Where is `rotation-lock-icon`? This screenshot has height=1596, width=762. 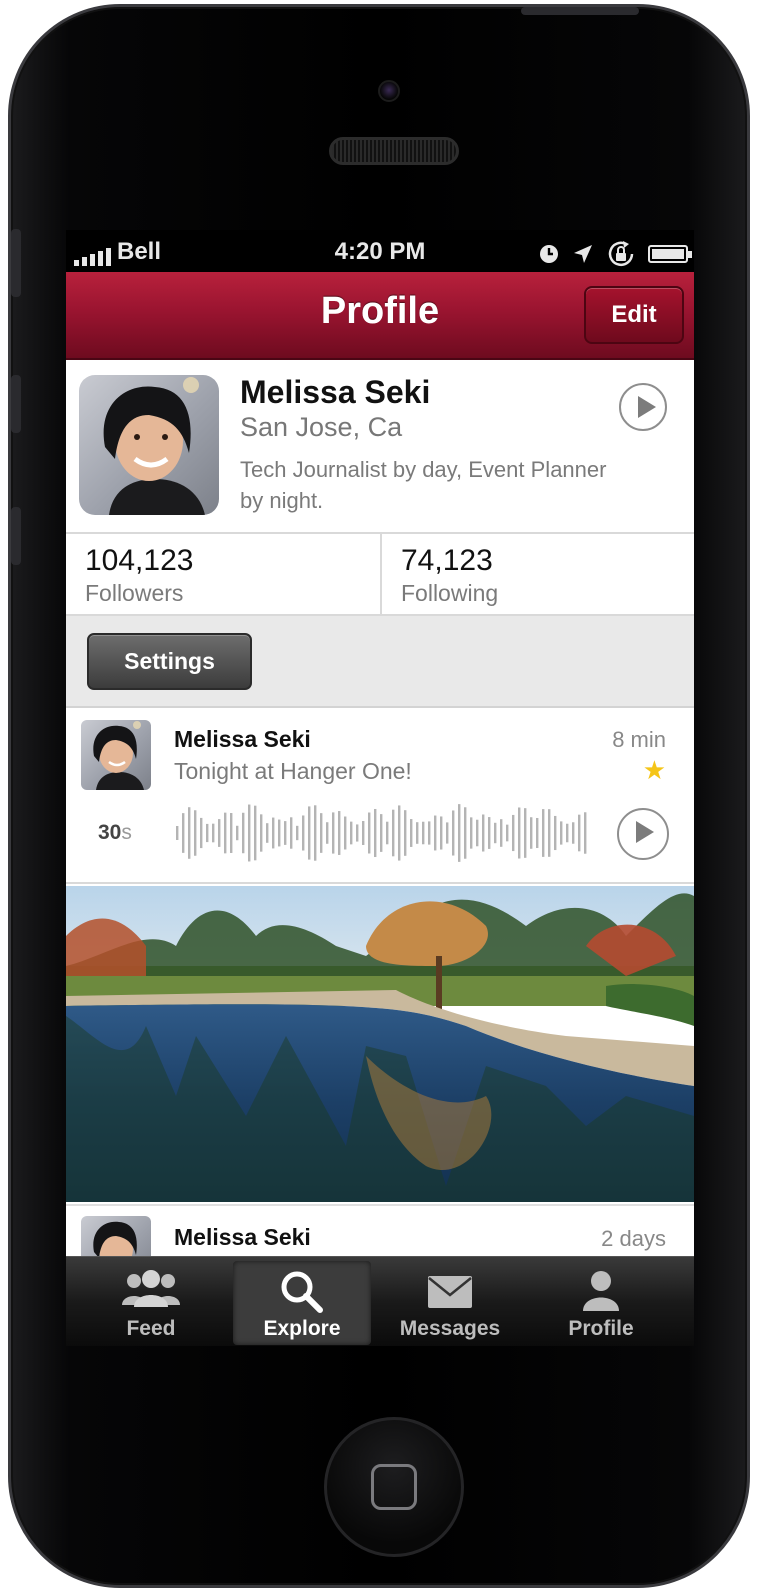 rotation-lock-icon is located at coordinates (621, 254).